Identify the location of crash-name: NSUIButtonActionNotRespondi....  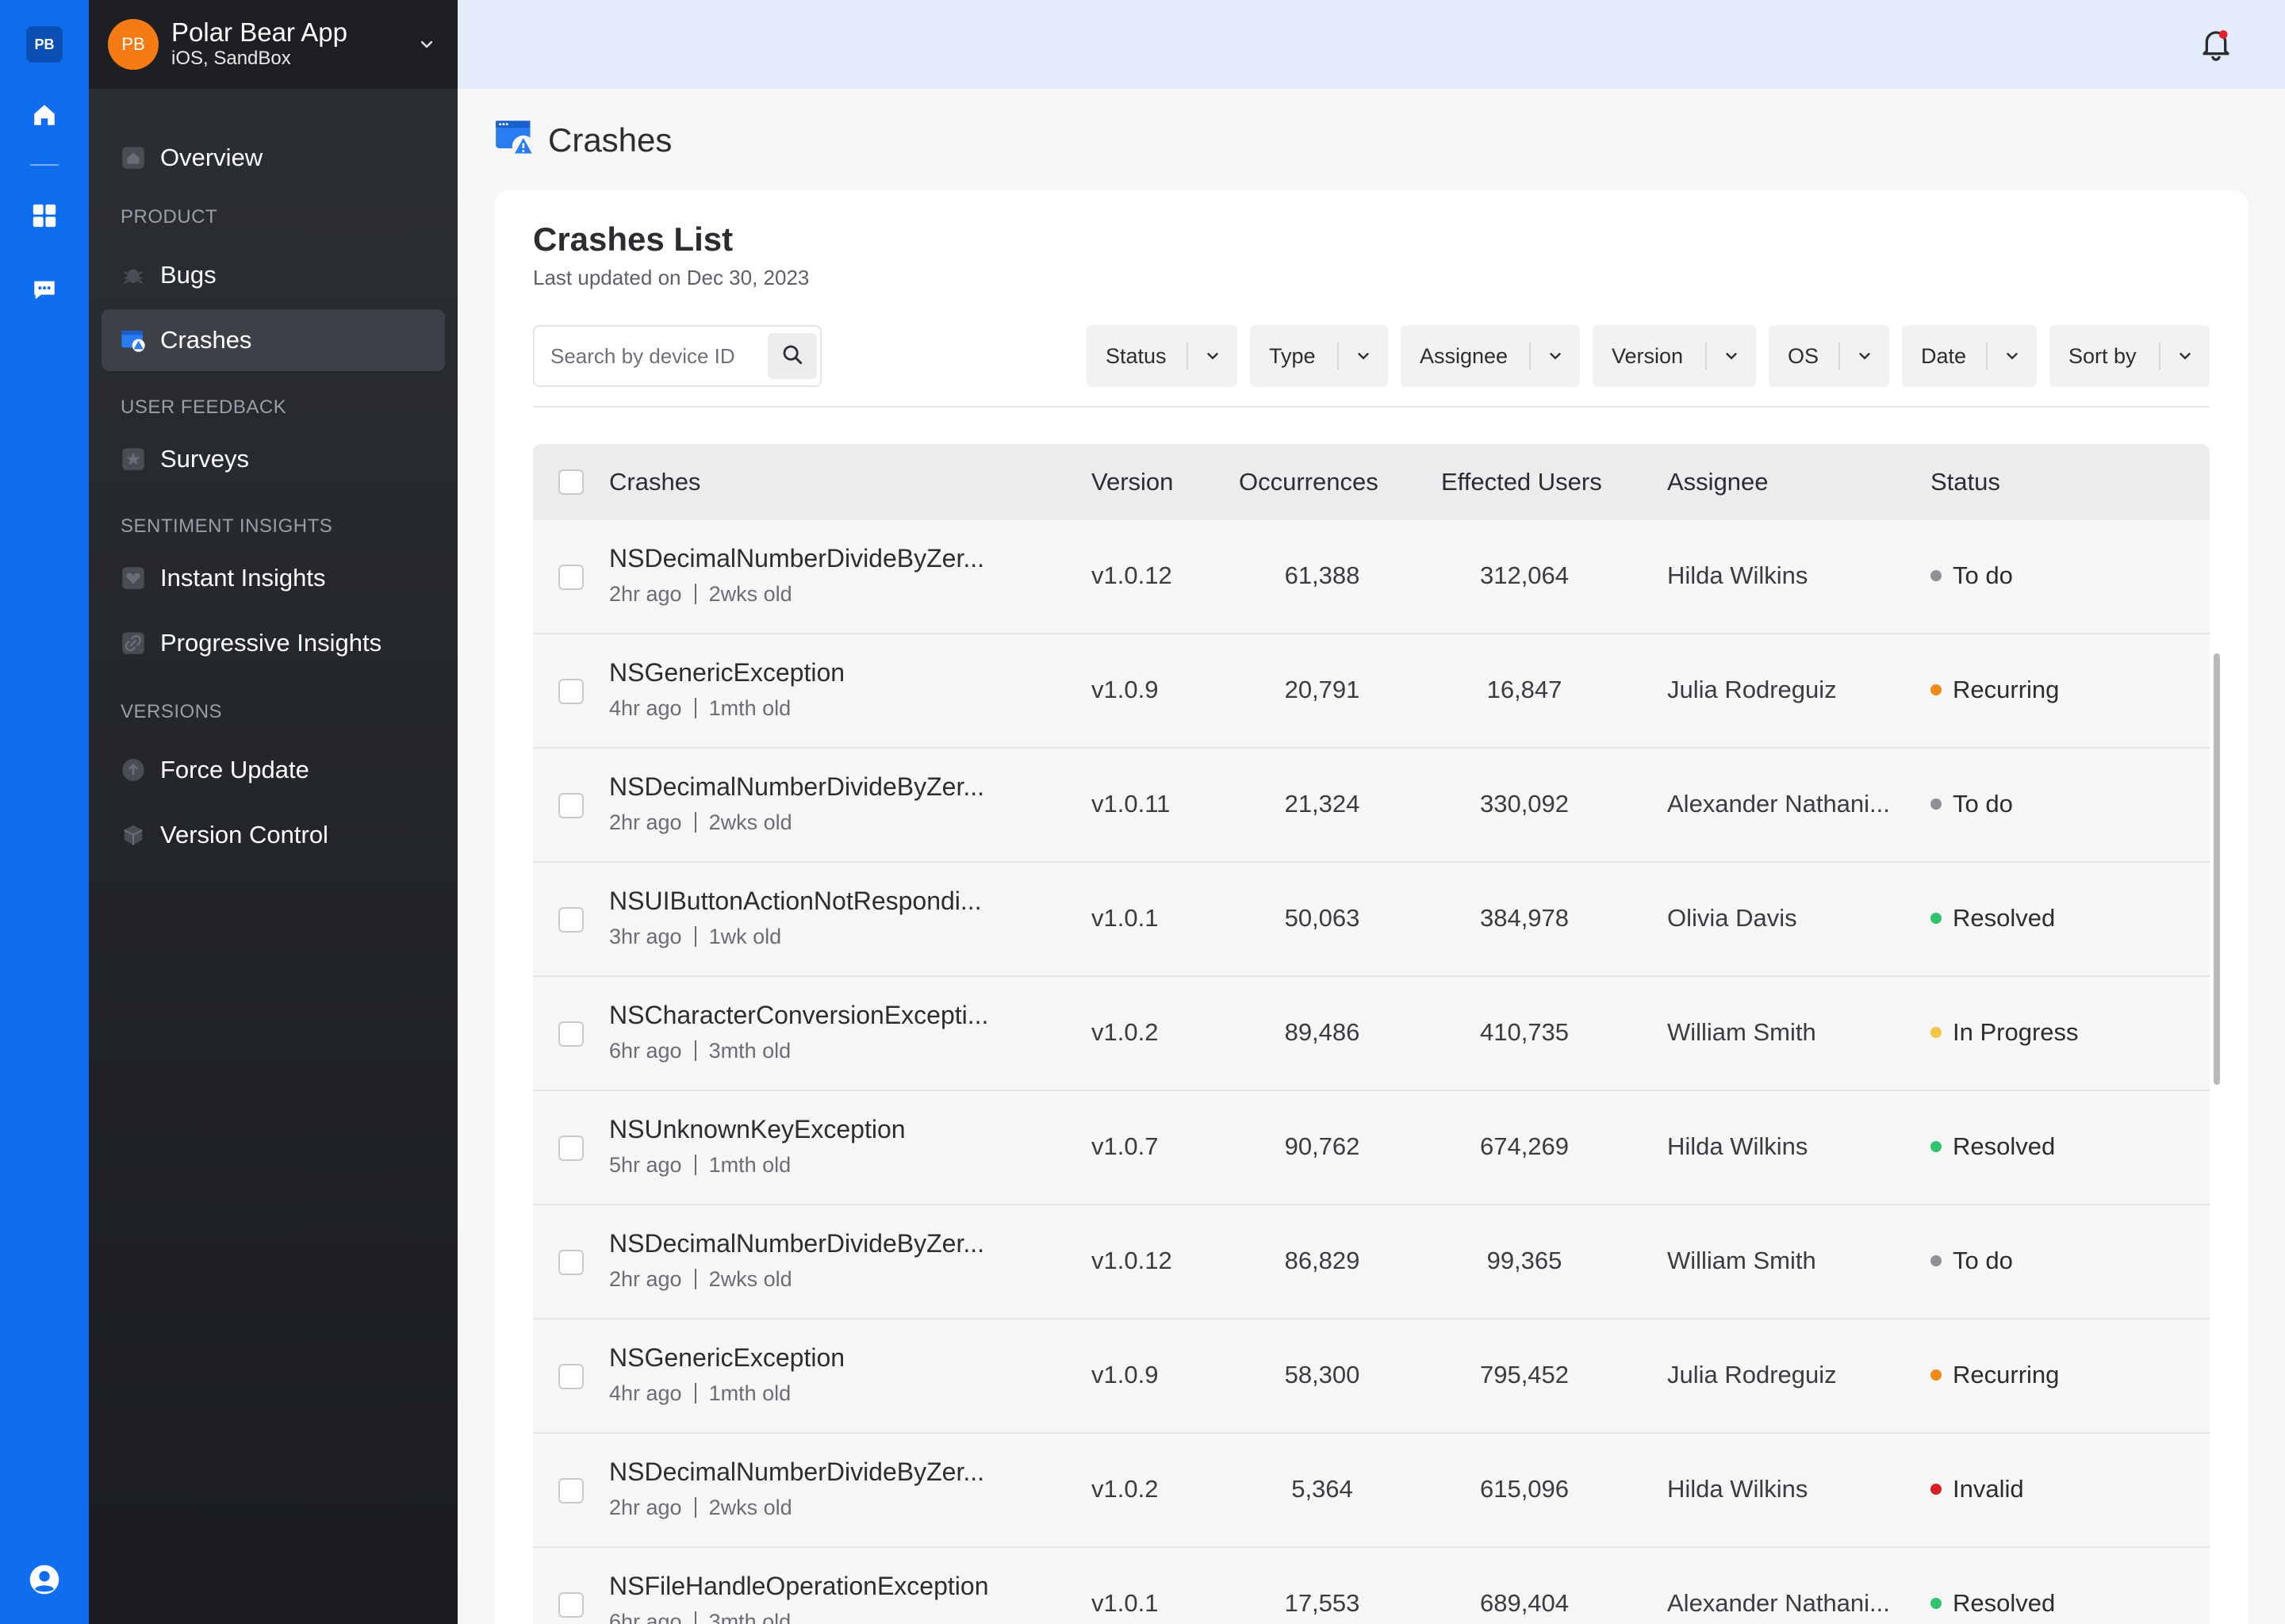
(796, 901).